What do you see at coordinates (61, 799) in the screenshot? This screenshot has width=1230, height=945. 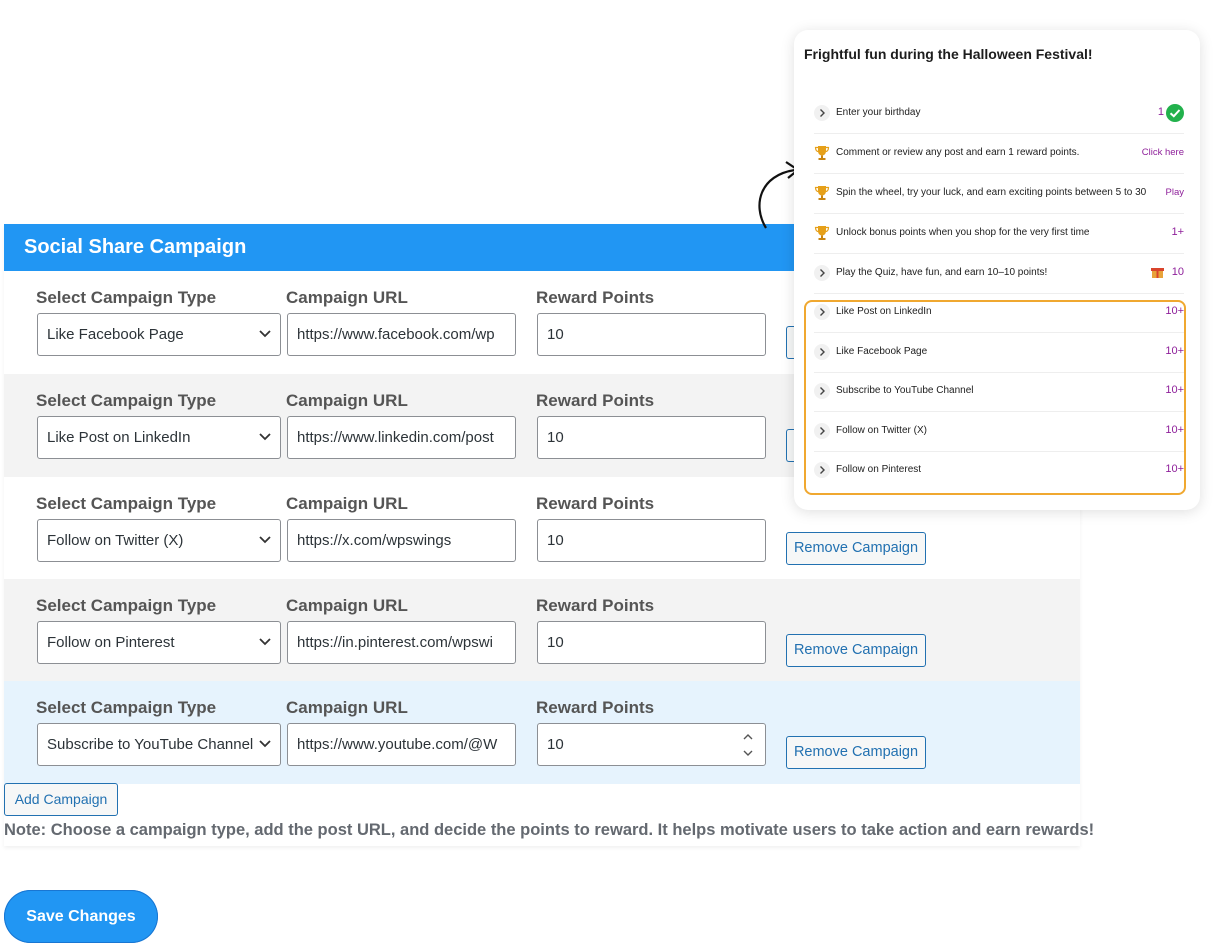 I see `add-campaign-button: Add Campaign` at bounding box center [61, 799].